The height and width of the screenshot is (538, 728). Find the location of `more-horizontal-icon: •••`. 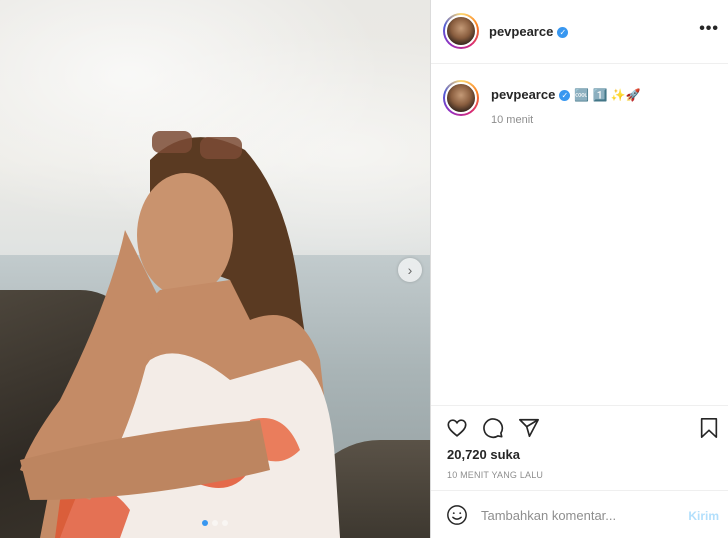

more-horizontal-icon: ••• is located at coordinates (709, 28).